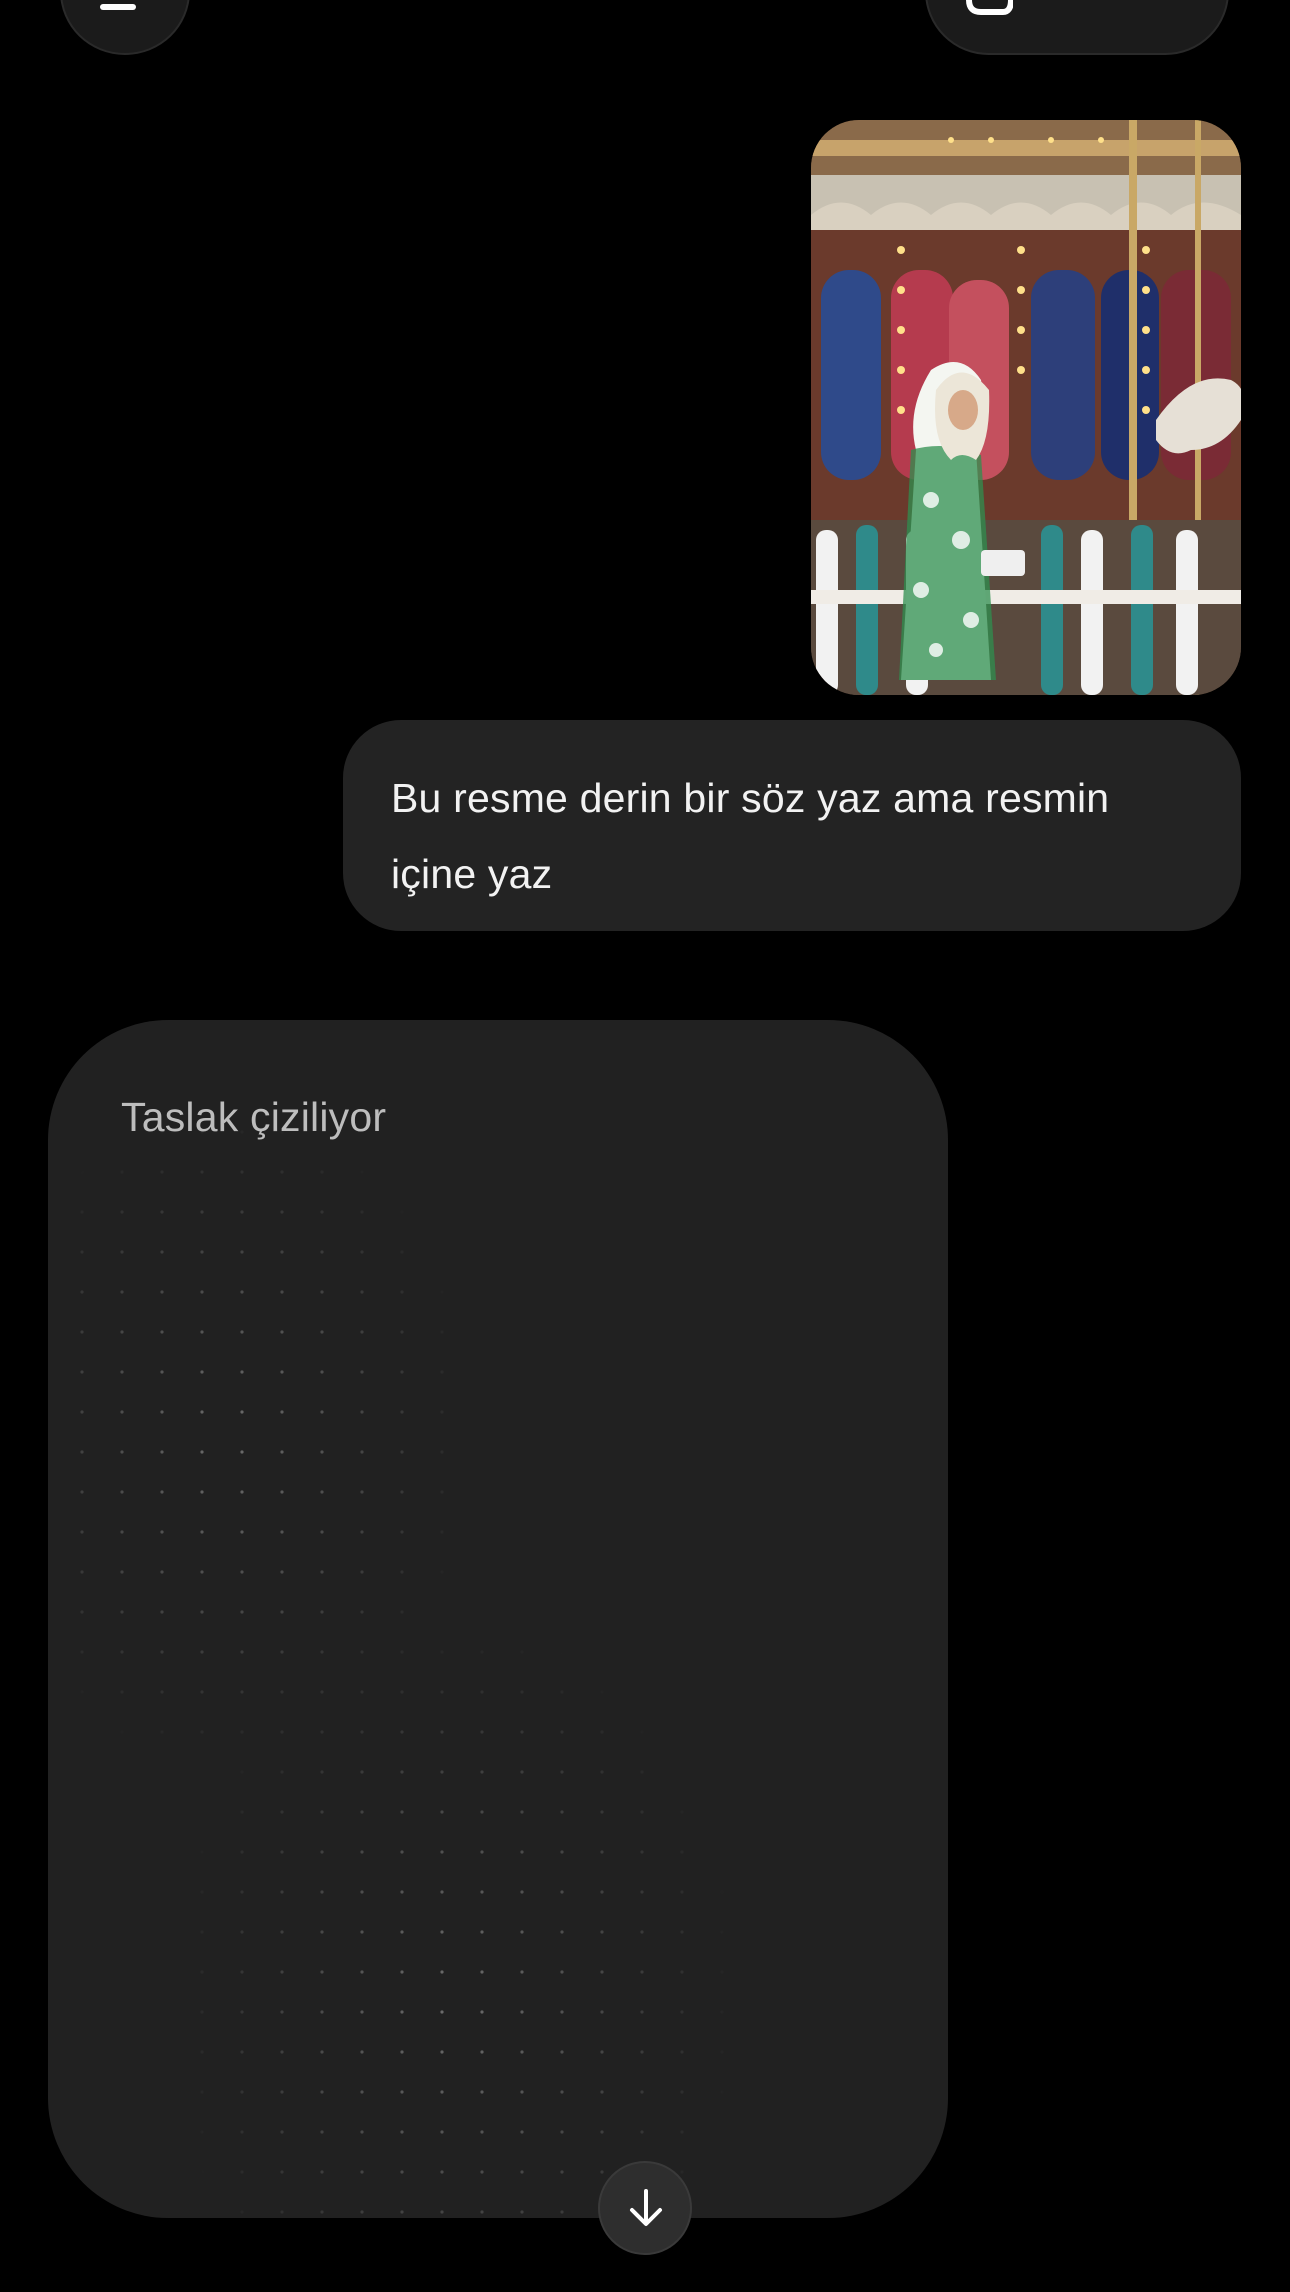 The image size is (1290, 2292). I want to click on new-chat-button, so click(1077, 27).